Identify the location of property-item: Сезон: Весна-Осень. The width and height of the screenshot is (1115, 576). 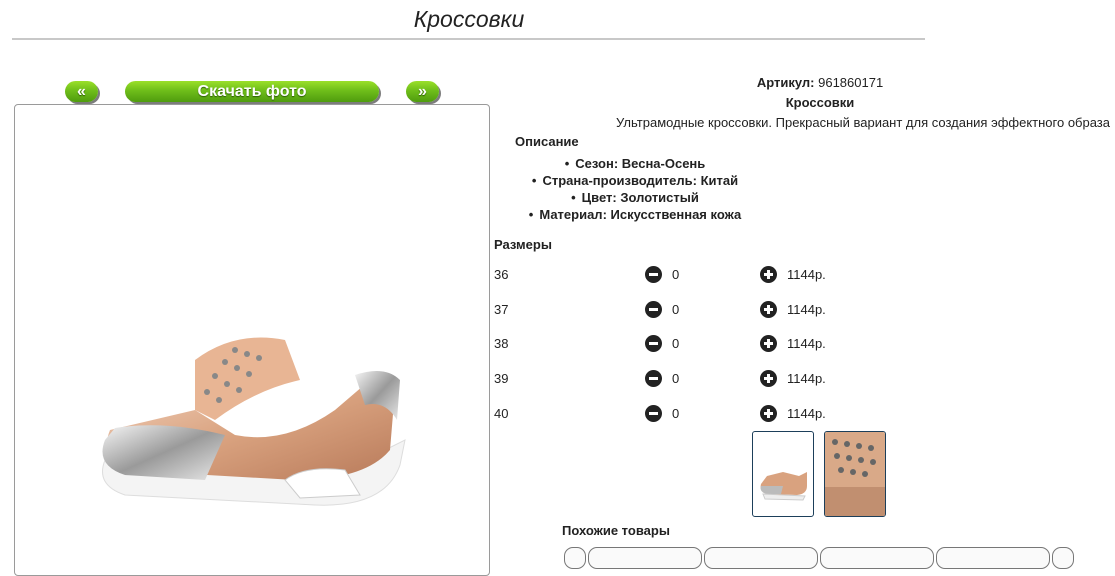
(635, 163).